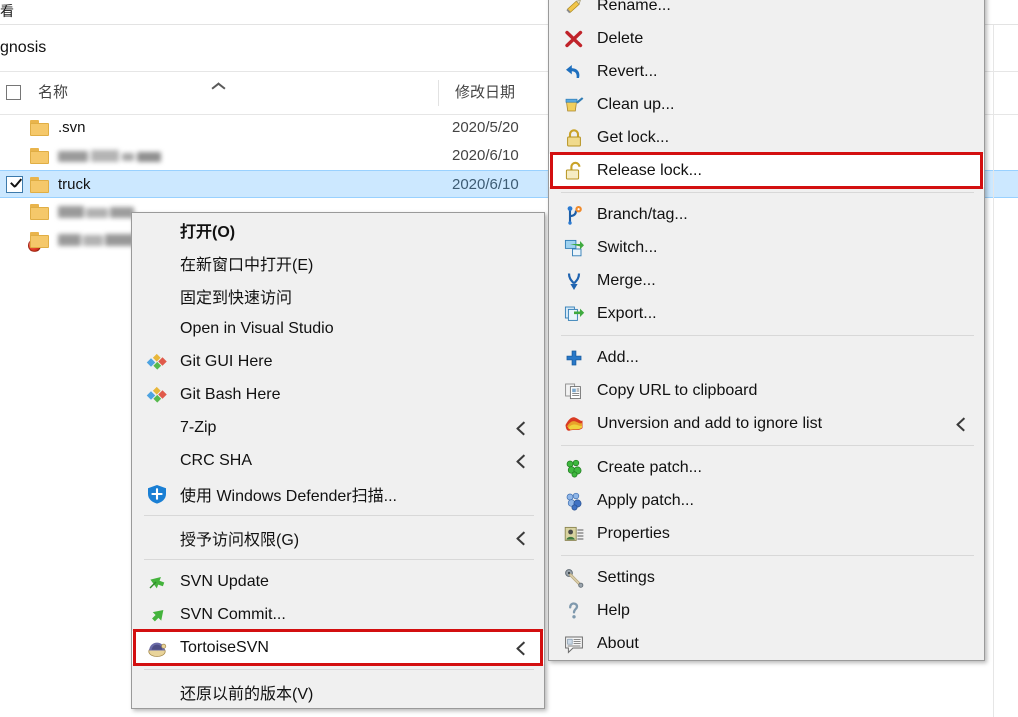 Image resolution: width=1018 pixels, height=717 pixels. Describe the element at coordinates (338, 647) in the screenshot. I see `menu-item-tortoisesvn: TortoiseSVN` at that location.